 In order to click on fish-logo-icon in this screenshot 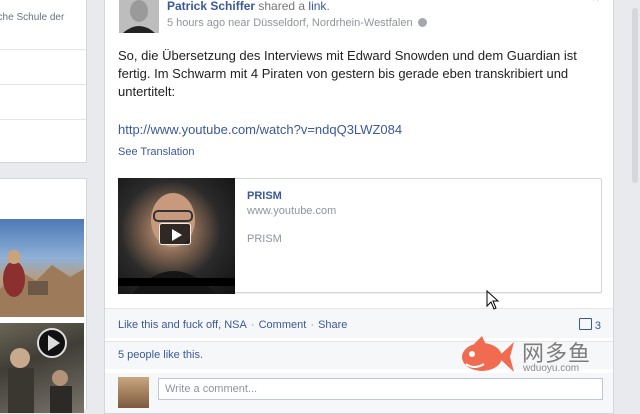, I will do `click(488, 354)`.